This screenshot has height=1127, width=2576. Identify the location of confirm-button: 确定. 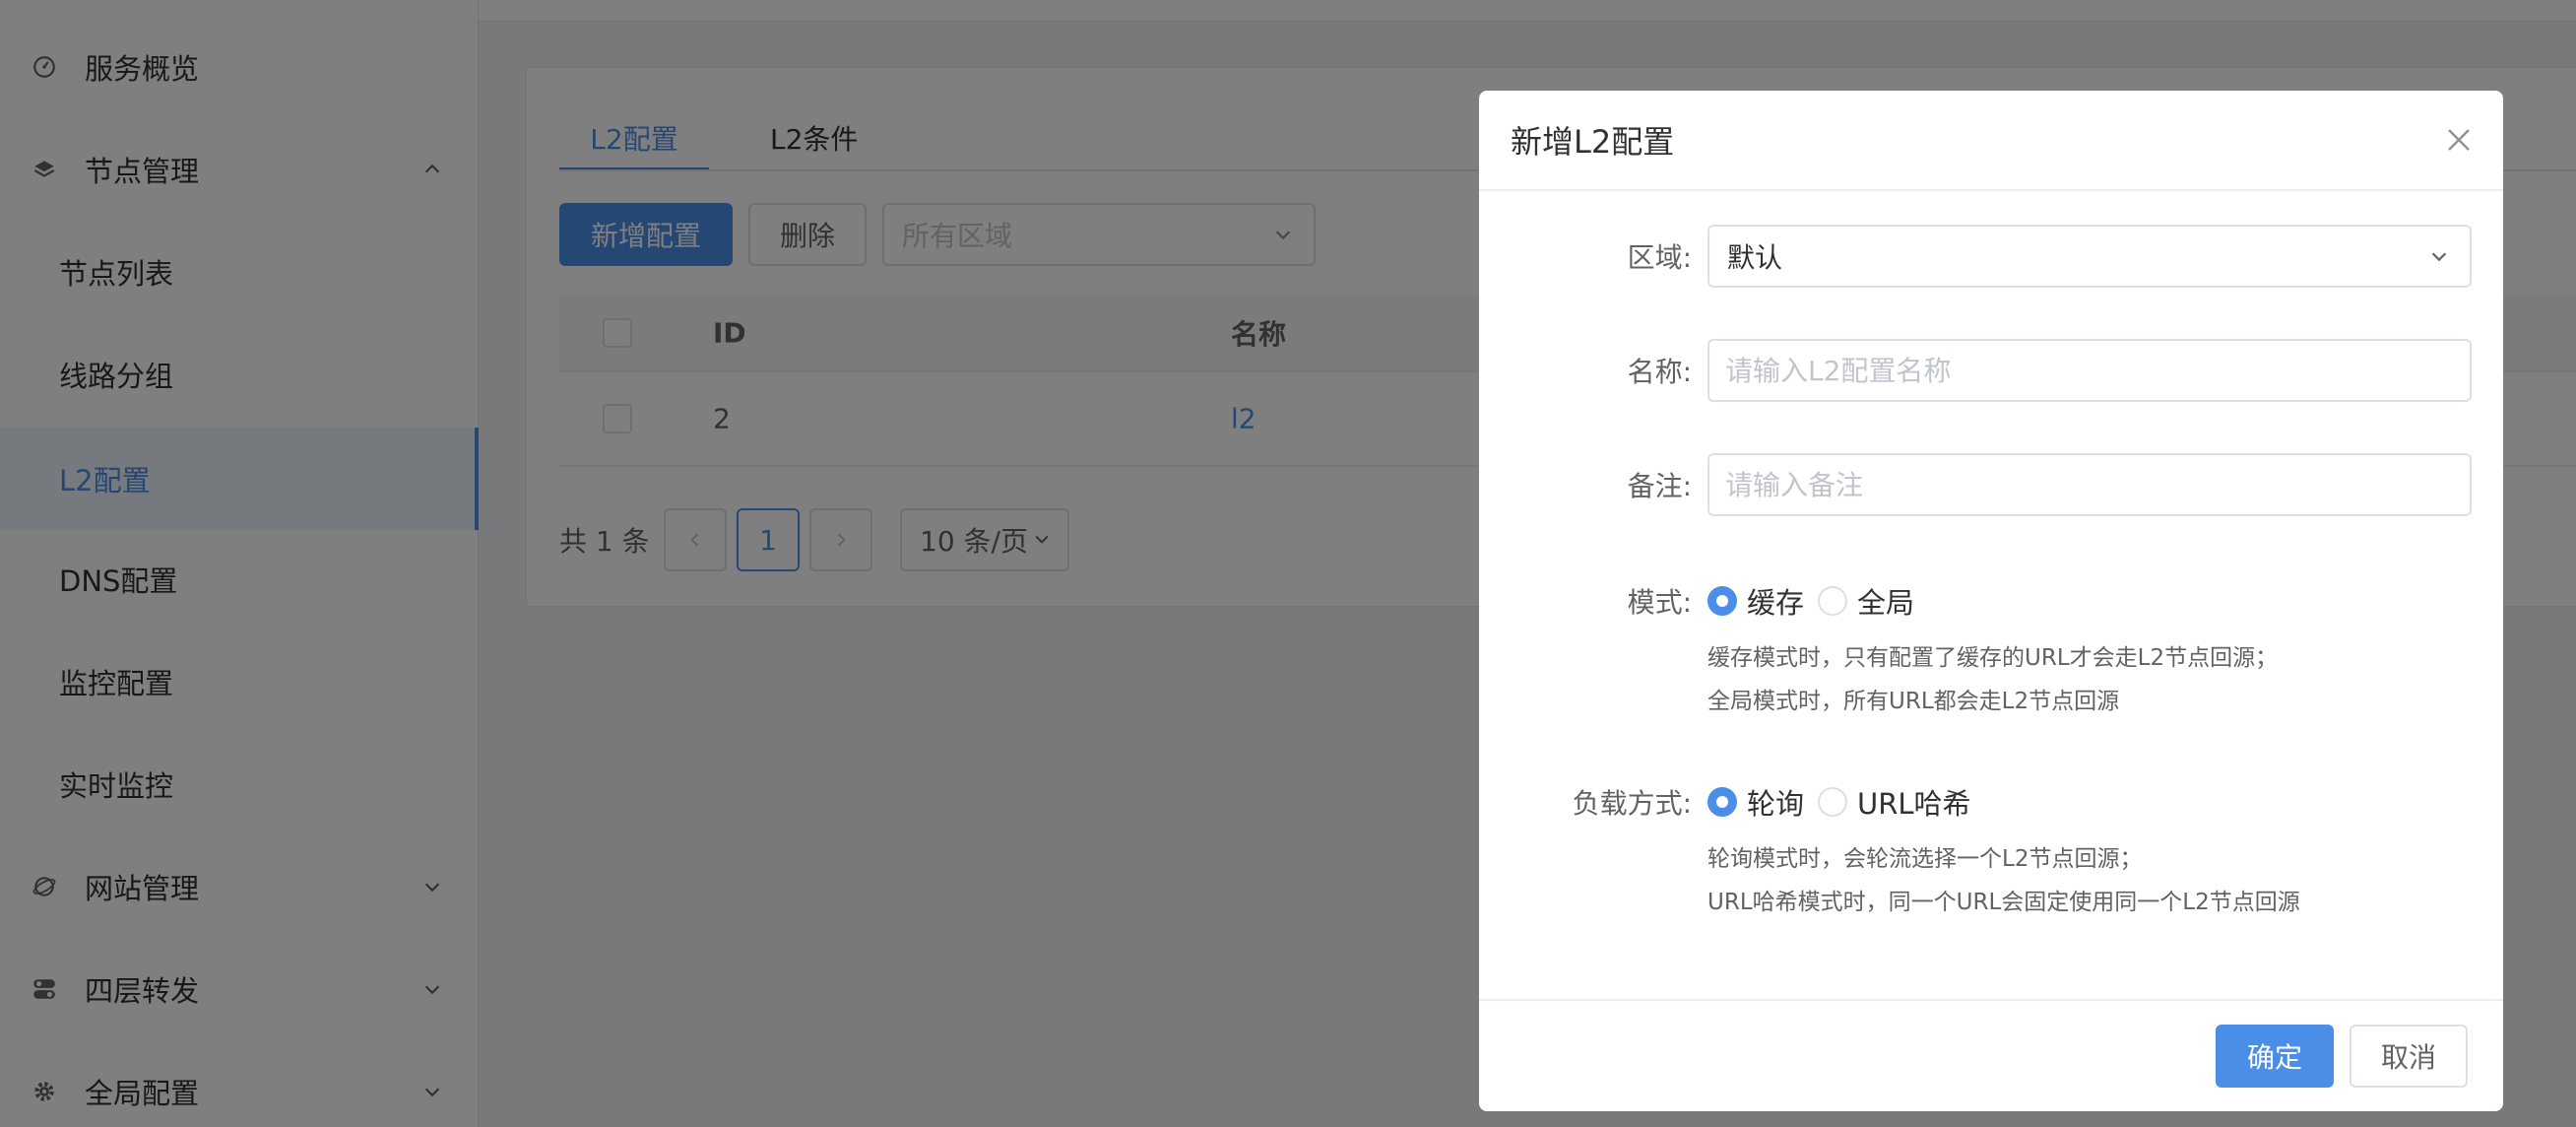
(2275, 1056).